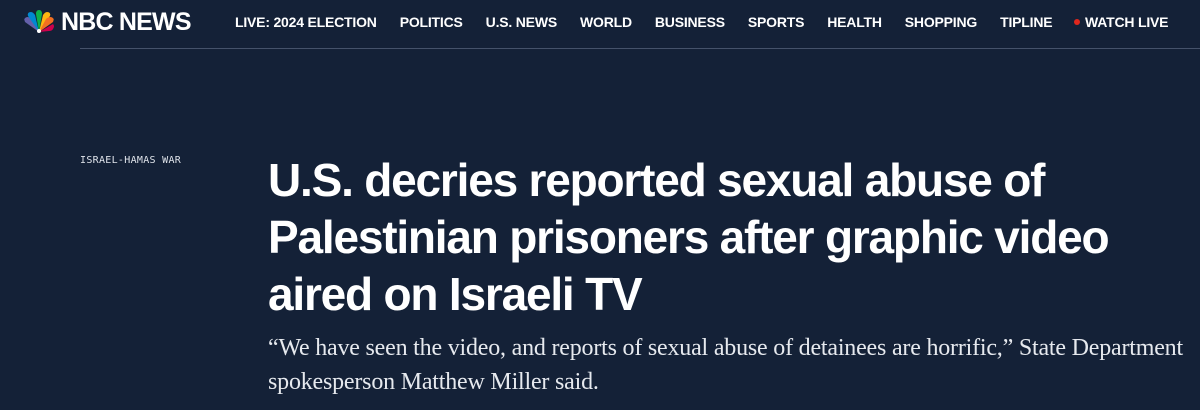 The image size is (1200, 410). Describe the element at coordinates (640, 48) in the screenshot. I see `header-divider` at that location.